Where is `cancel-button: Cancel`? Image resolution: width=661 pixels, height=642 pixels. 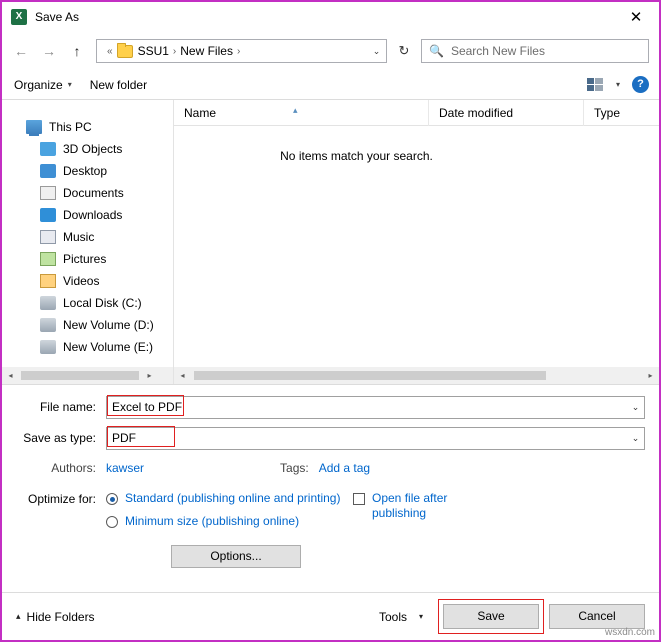
cancel-button: Cancel is located at coordinates (597, 616).